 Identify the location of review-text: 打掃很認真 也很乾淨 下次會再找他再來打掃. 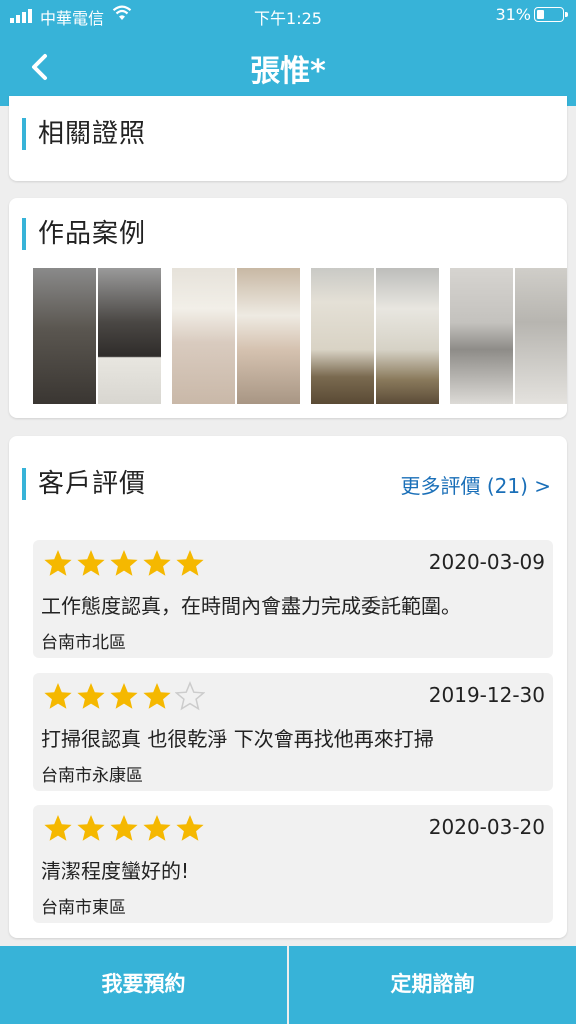
(237, 739).